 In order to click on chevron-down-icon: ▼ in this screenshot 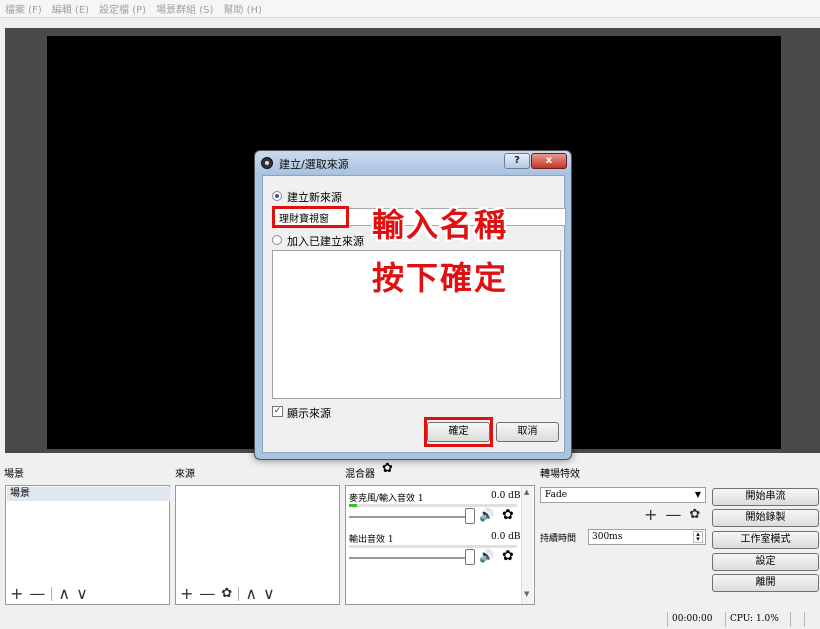, I will do `click(697, 494)`.